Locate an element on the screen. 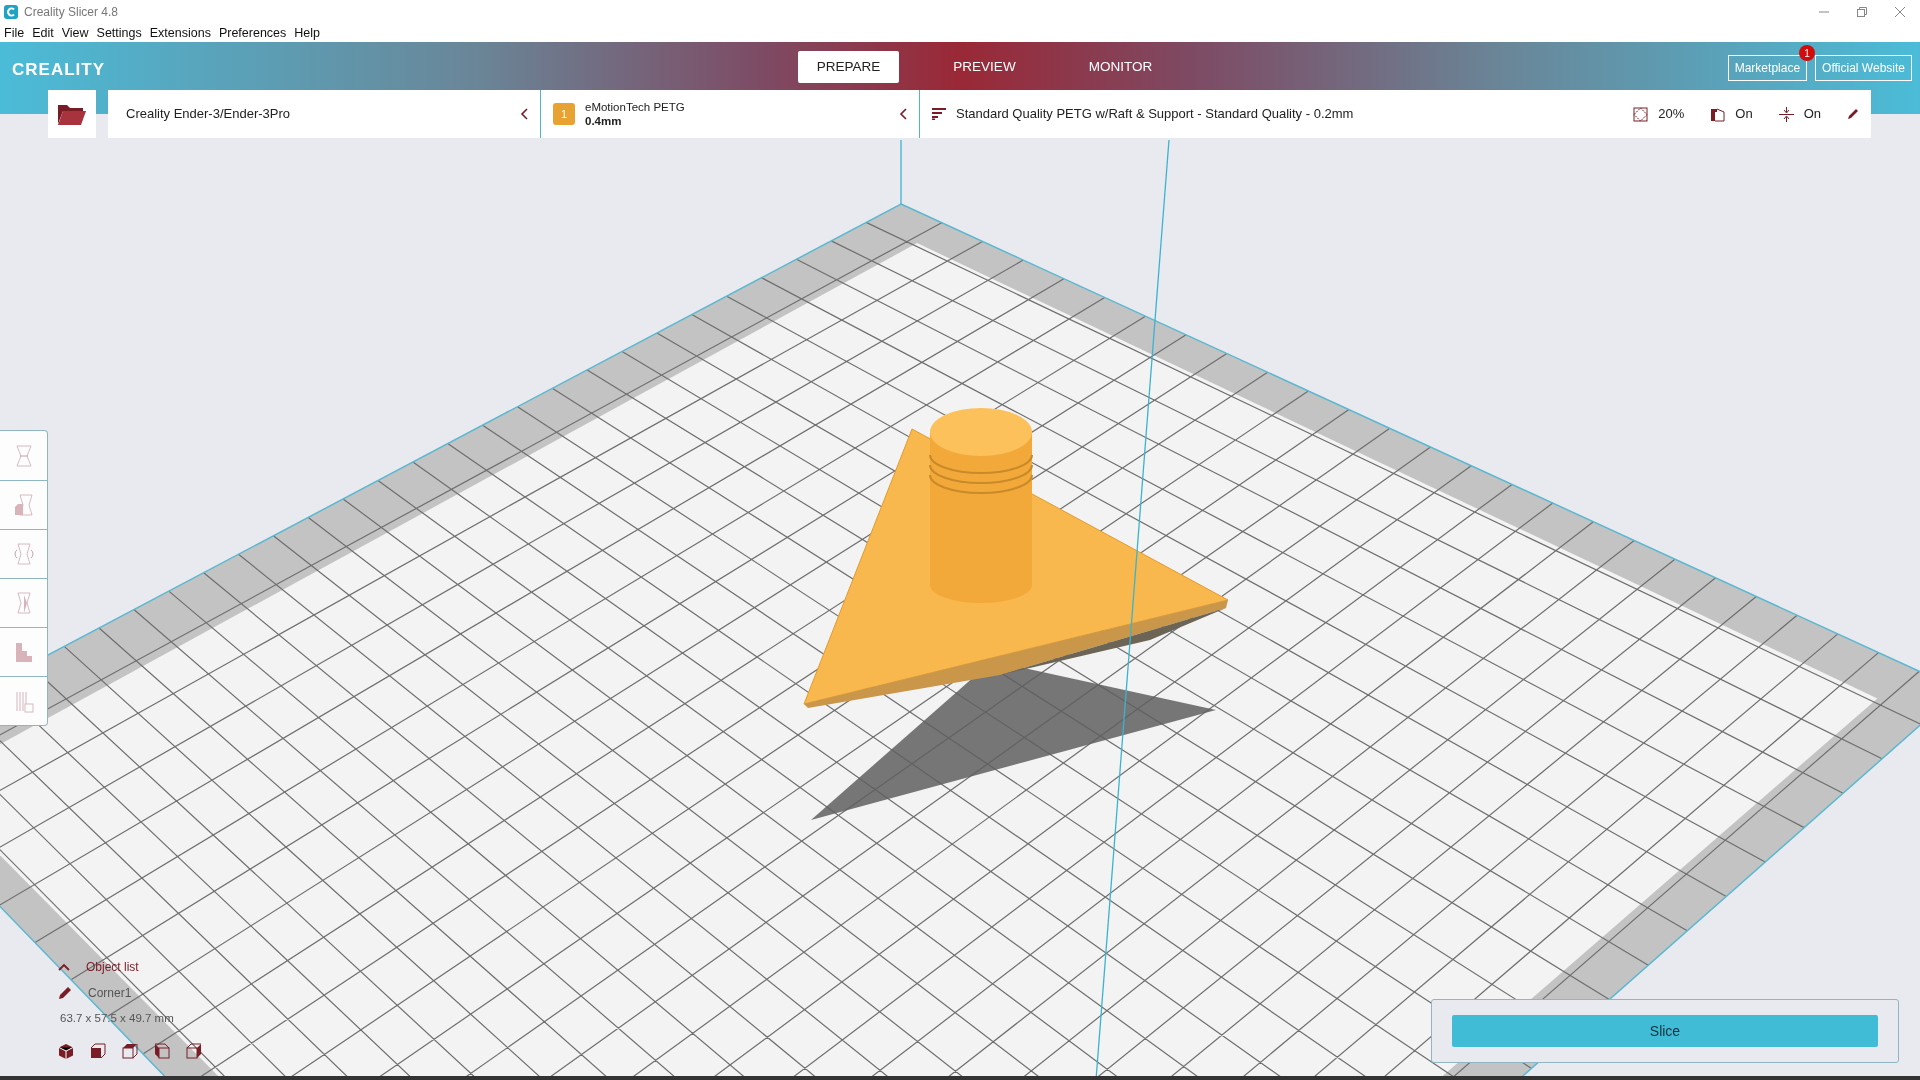 This screenshot has height=1080, width=1920. adhesion-value: On is located at coordinates (1812, 114).